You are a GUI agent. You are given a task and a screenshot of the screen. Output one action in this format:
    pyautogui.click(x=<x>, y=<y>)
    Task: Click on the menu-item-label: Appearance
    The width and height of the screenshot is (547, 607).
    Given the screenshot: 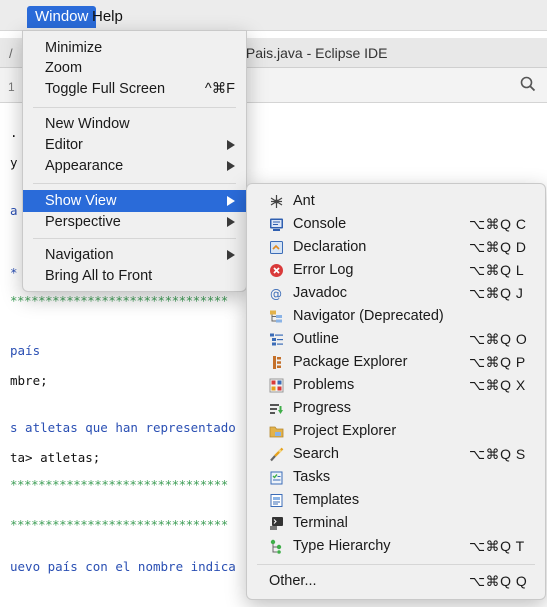 What is the action you would take?
    pyautogui.click(x=84, y=166)
    